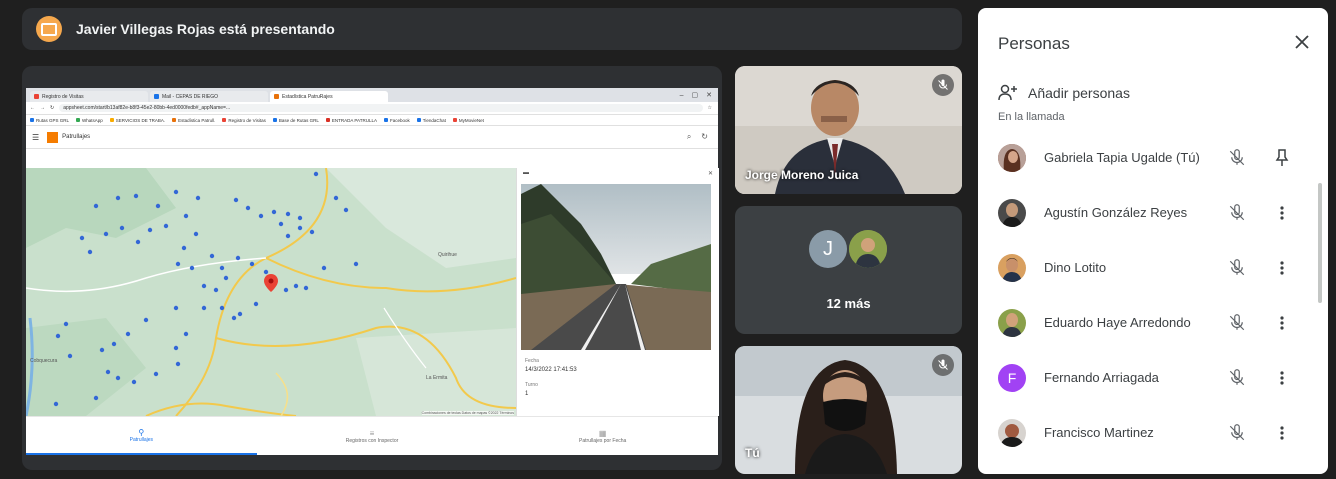  I want to click on bookmark-item: ENTRADA PATRULLA, so click(351, 120).